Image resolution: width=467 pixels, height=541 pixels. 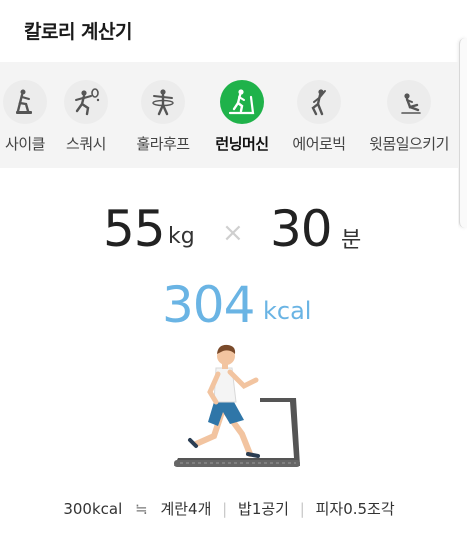 I want to click on treadmill-icon, so click(x=242, y=102).